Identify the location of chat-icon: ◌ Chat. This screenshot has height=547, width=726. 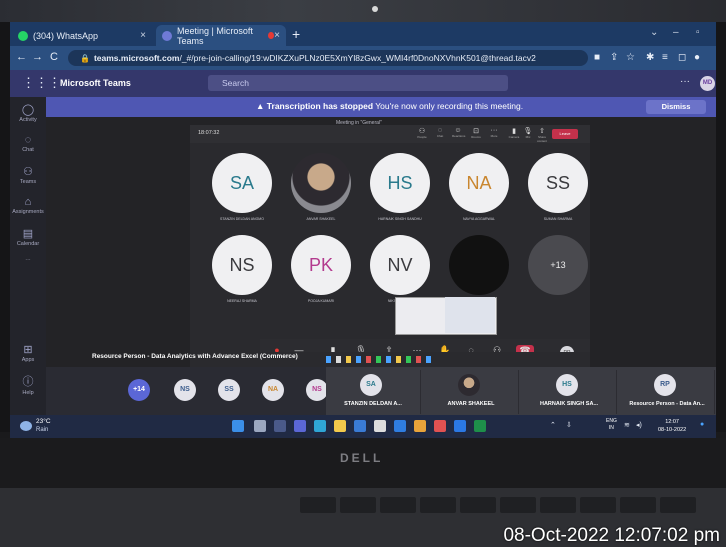
(440, 132).